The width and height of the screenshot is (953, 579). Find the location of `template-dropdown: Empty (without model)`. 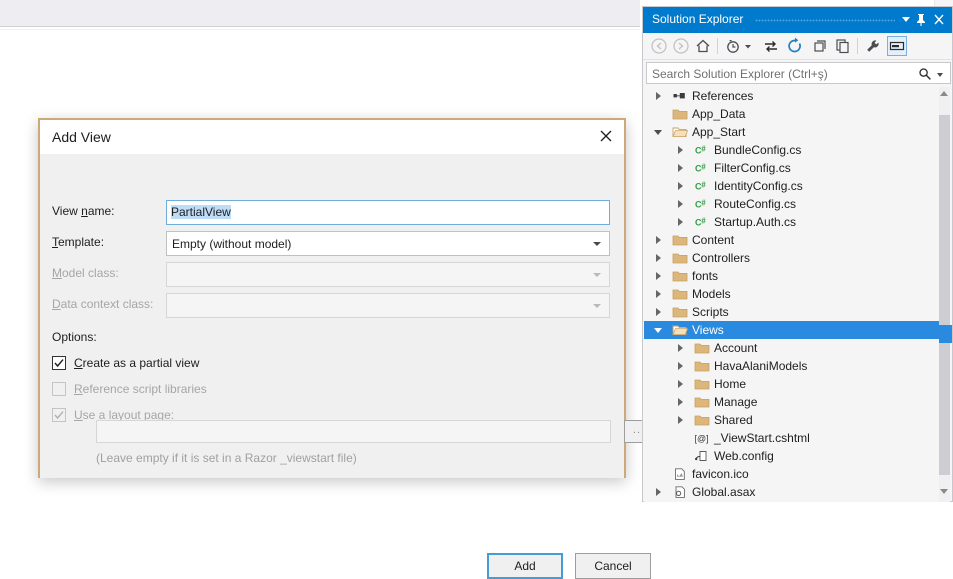

template-dropdown: Empty (without model) is located at coordinates (388, 243).